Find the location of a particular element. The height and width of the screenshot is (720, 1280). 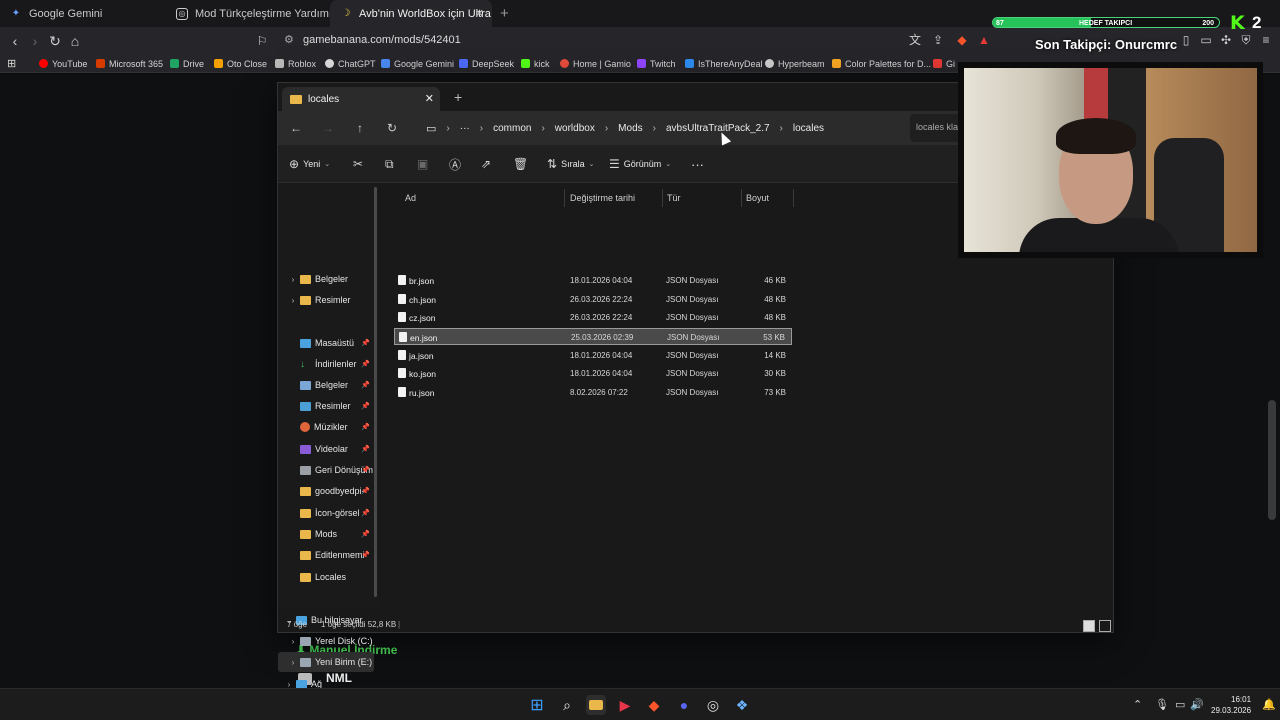

url-field: gamebanana.com/mods/542401 is located at coordinates (382, 40).